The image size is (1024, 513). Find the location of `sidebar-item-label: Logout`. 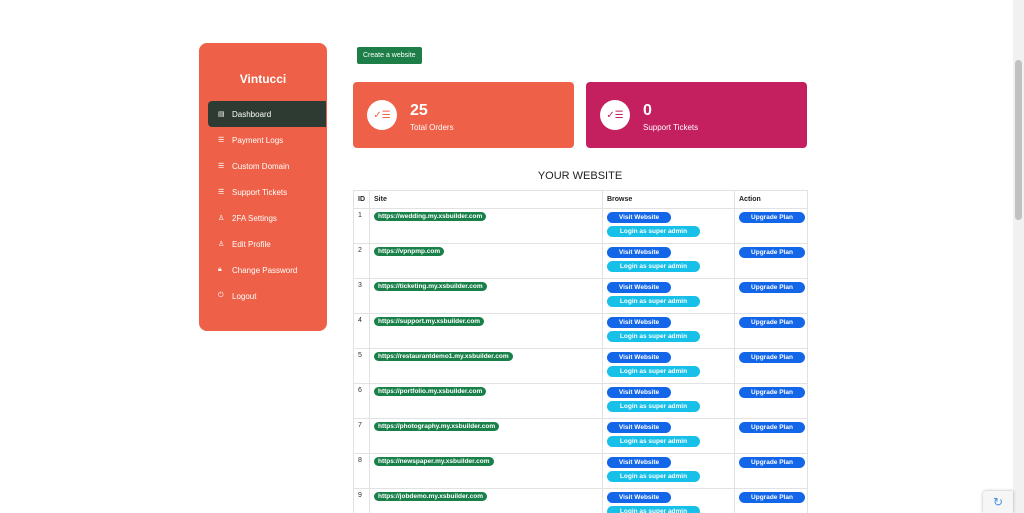

sidebar-item-label: Logout is located at coordinates (244, 296).